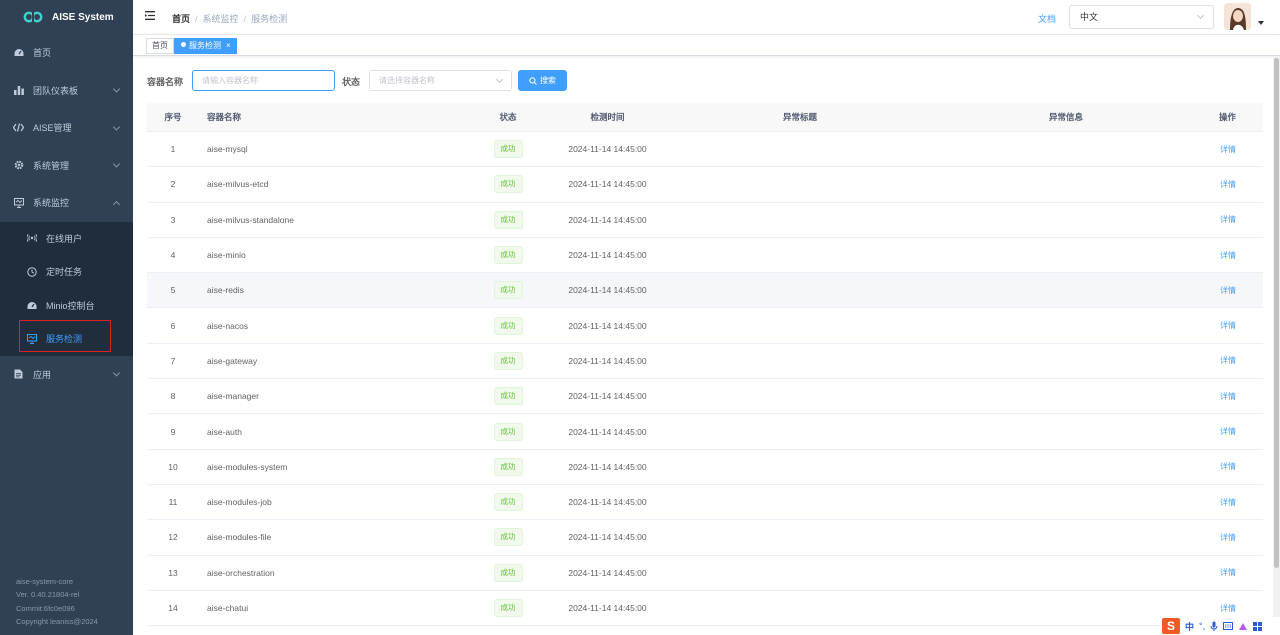 This screenshot has height=635, width=1280. I want to click on sidebar-item-label: 定时任务, so click(64, 272).